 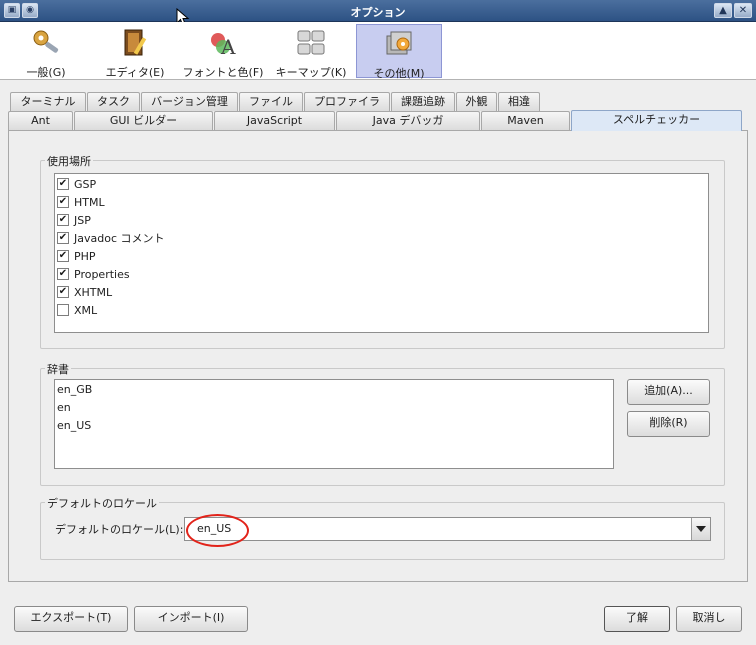 I want to click on cancel-button: 取消し, so click(x=709, y=619).